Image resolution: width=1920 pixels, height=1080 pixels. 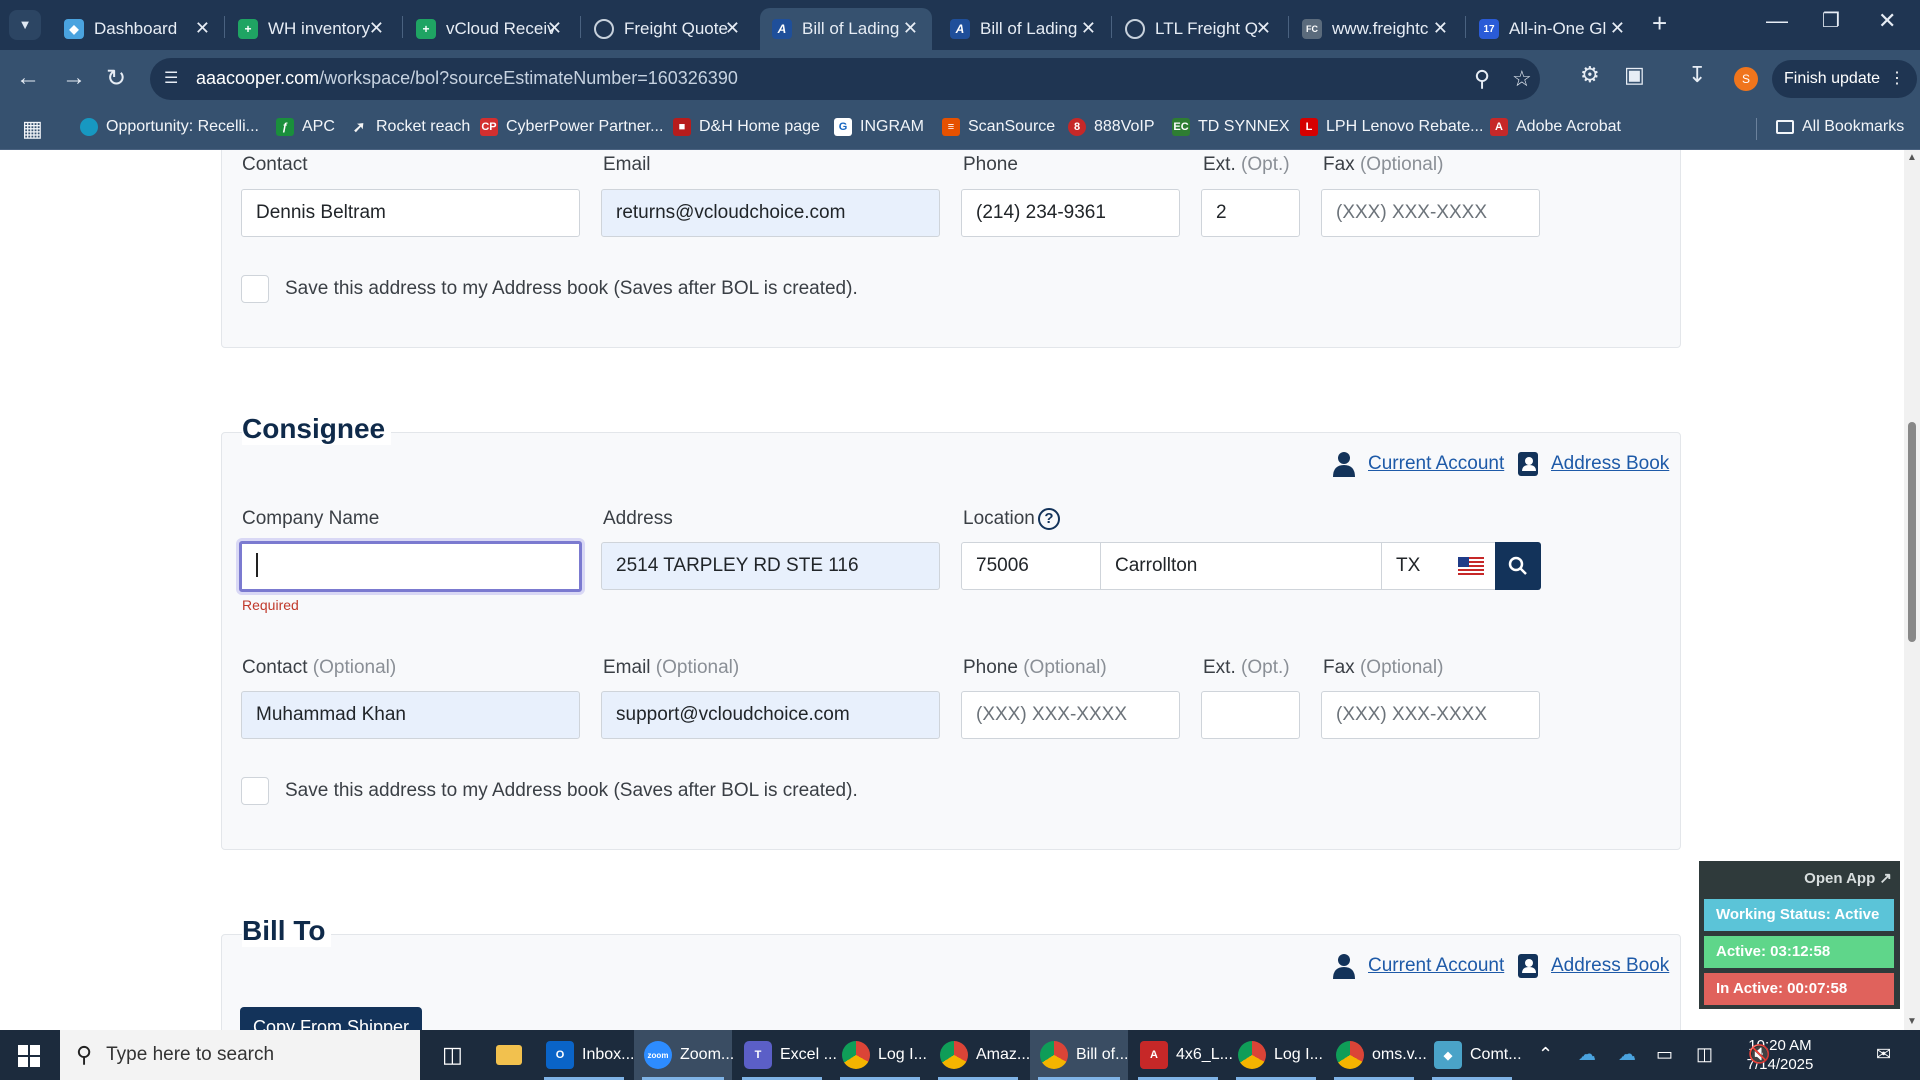 I want to click on bill-to-current-account-link: Current Account, so click(x=1436, y=966).